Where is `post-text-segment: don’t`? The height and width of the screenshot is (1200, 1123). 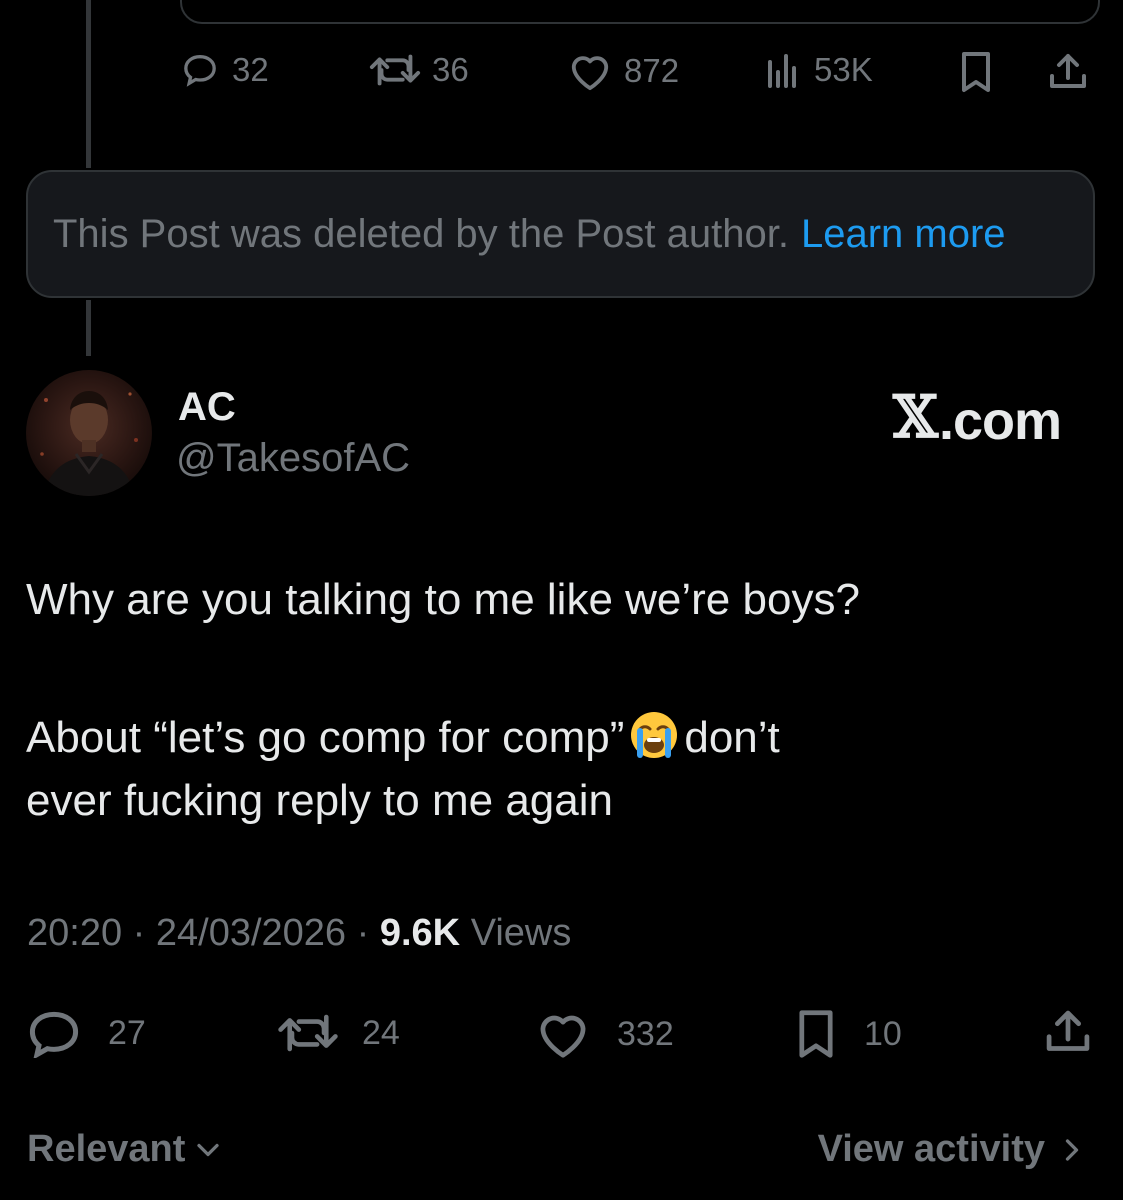
post-text-segment: don’t is located at coordinates (732, 738).